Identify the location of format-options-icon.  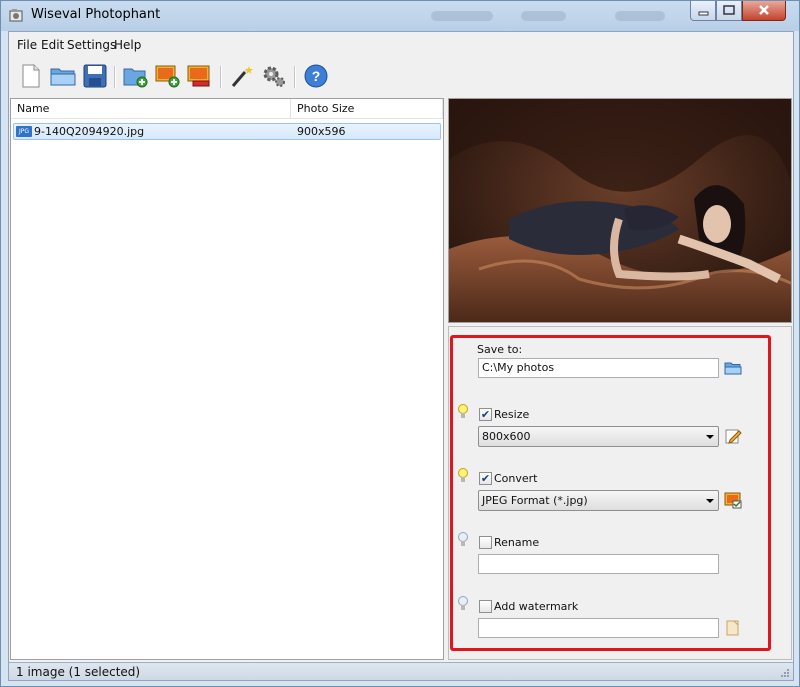
(733, 500).